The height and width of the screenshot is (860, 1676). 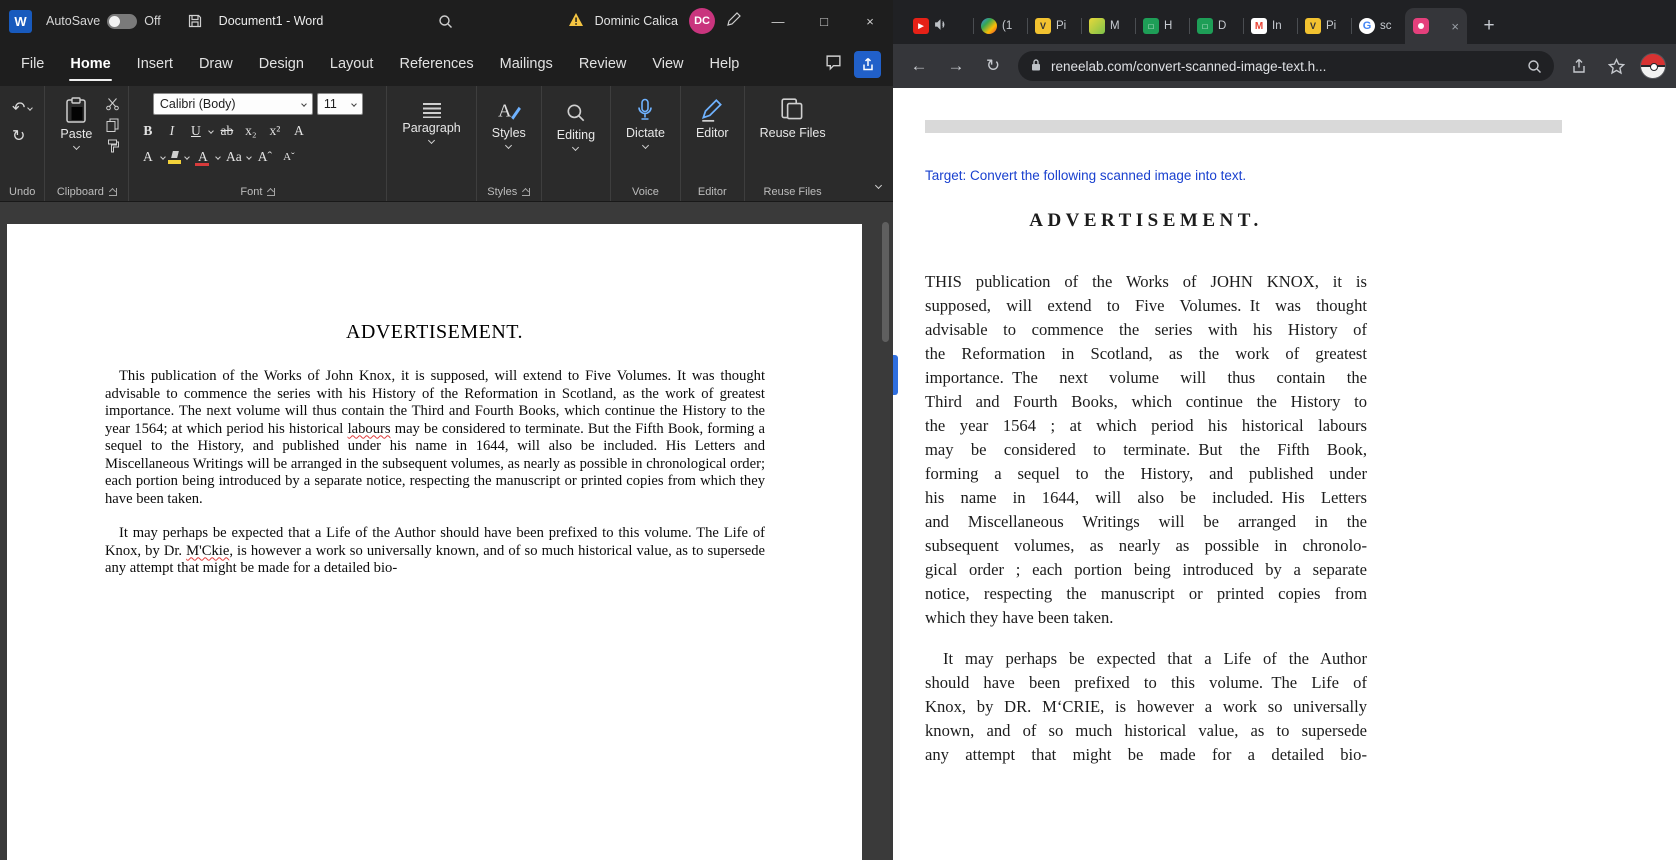 I want to click on maximize-button: □, so click(x=824, y=21).